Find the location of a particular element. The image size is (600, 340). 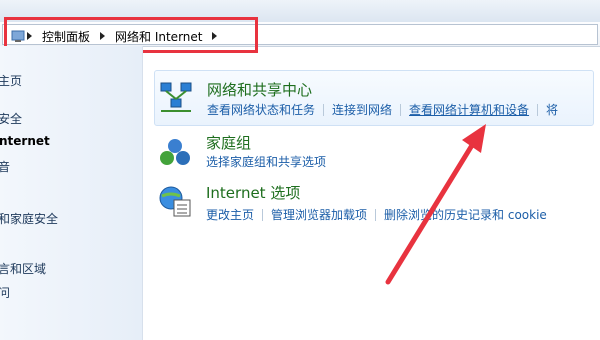

link-homegroup-sharing-options: 选择家庭组和共享选项 is located at coordinates (266, 161).